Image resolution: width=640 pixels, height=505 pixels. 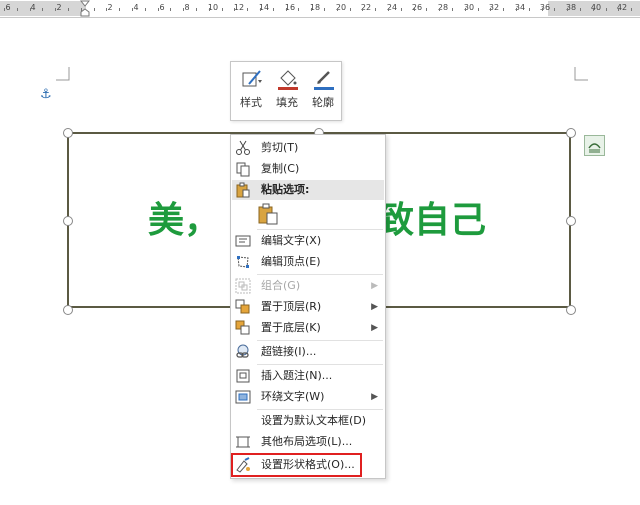 What do you see at coordinates (308, 286) in the screenshot?
I see `menu-item-group: 组合(G) ▶` at bounding box center [308, 286].